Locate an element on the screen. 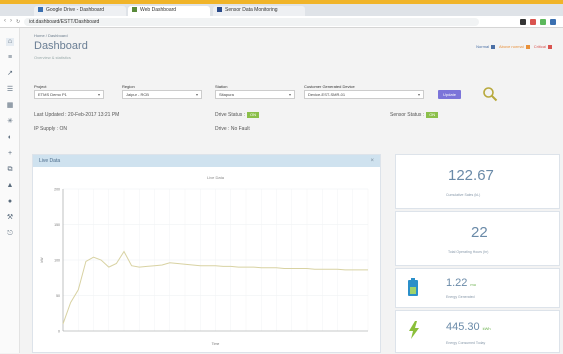  device-label: Customer Generated Device is located at coordinates (329, 86).